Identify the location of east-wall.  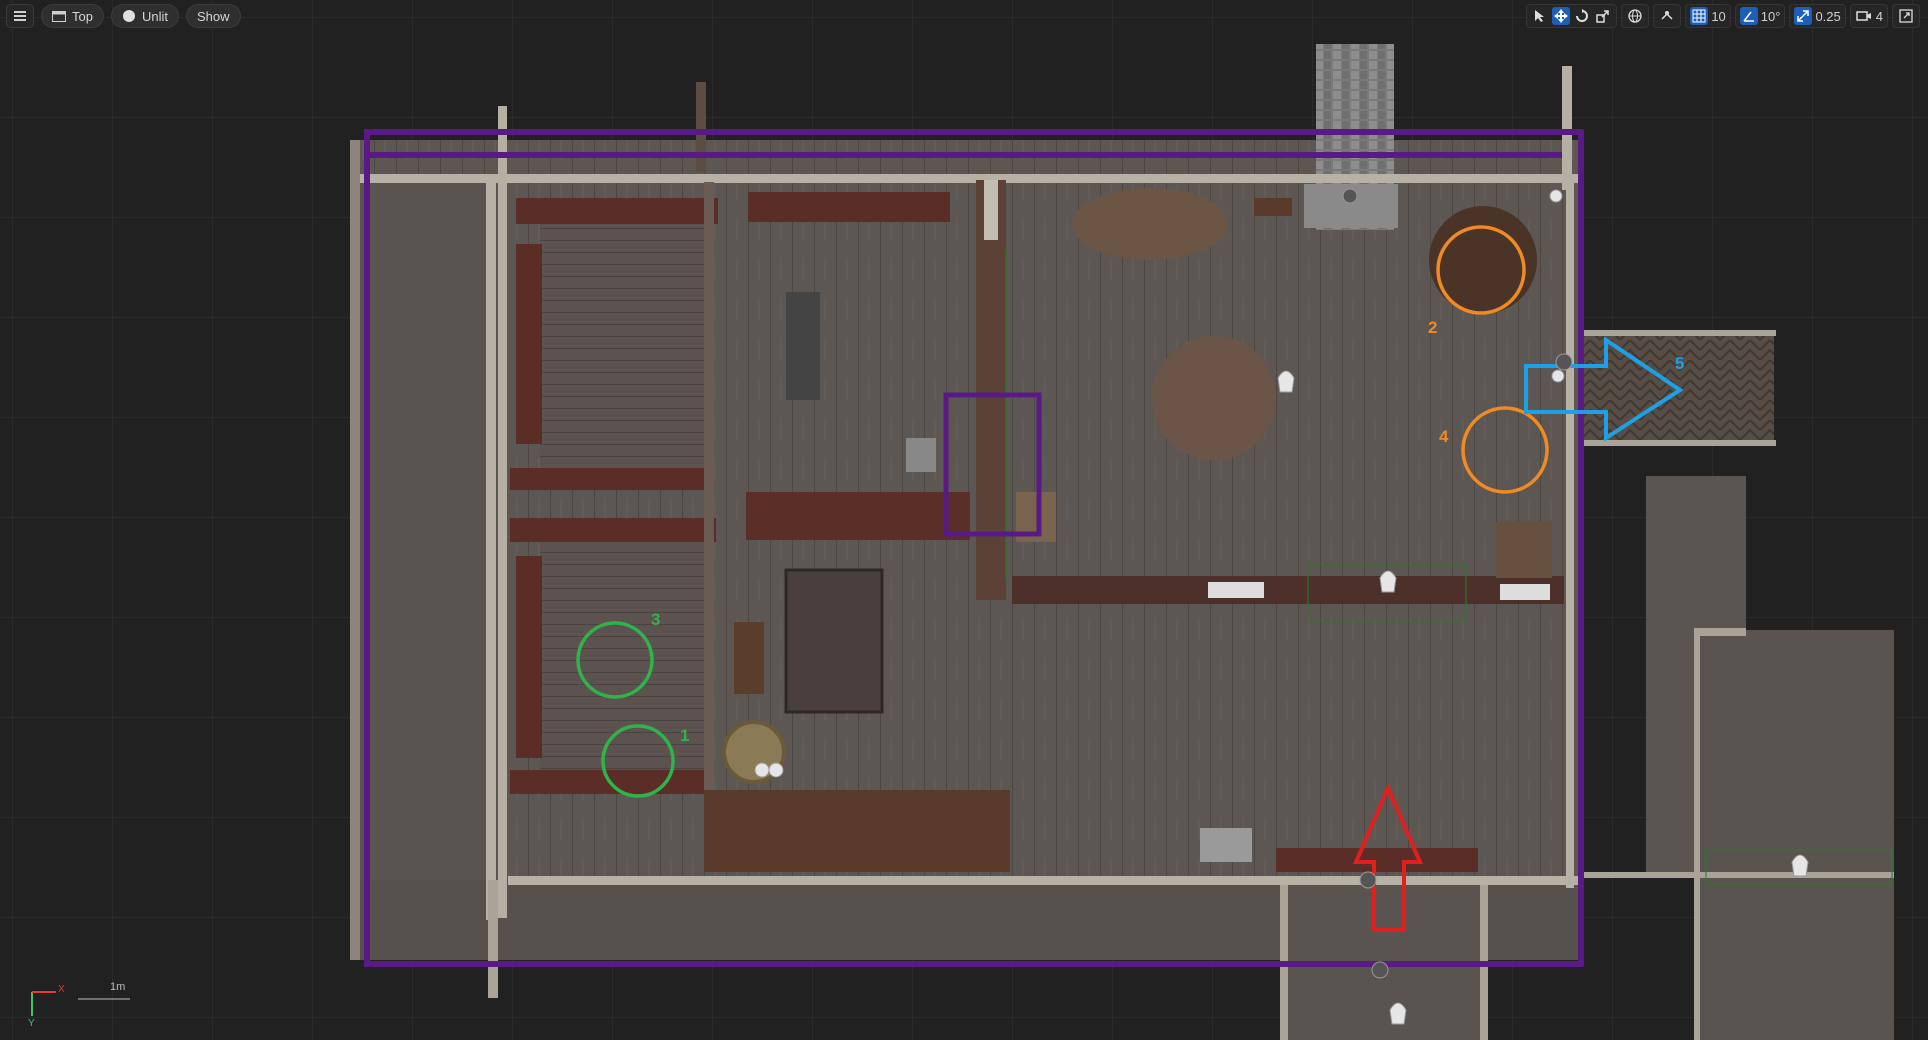
(1570, 533).